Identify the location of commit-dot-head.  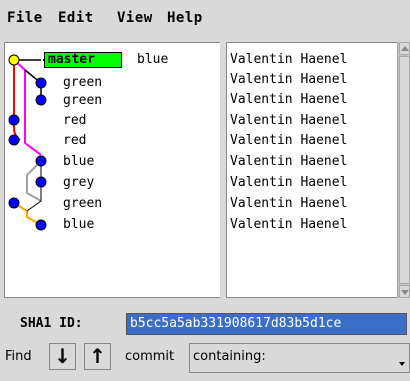
(14, 60).